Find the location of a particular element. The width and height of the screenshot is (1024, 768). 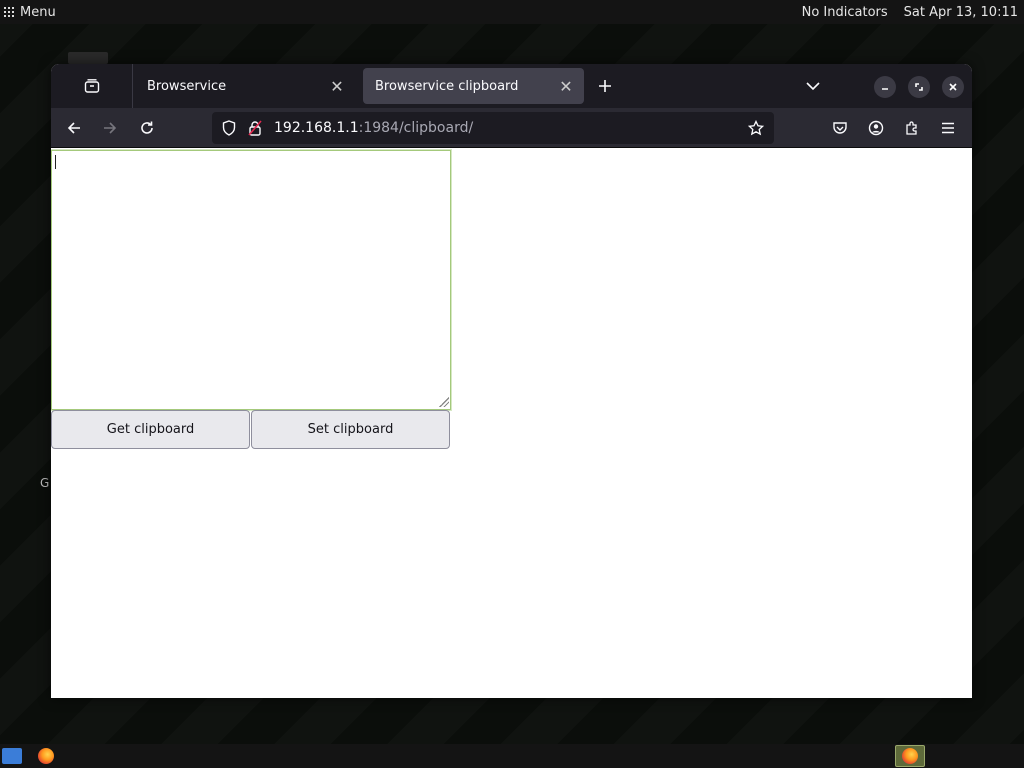

clipboard-textarea is located at coordinates (251, 280).